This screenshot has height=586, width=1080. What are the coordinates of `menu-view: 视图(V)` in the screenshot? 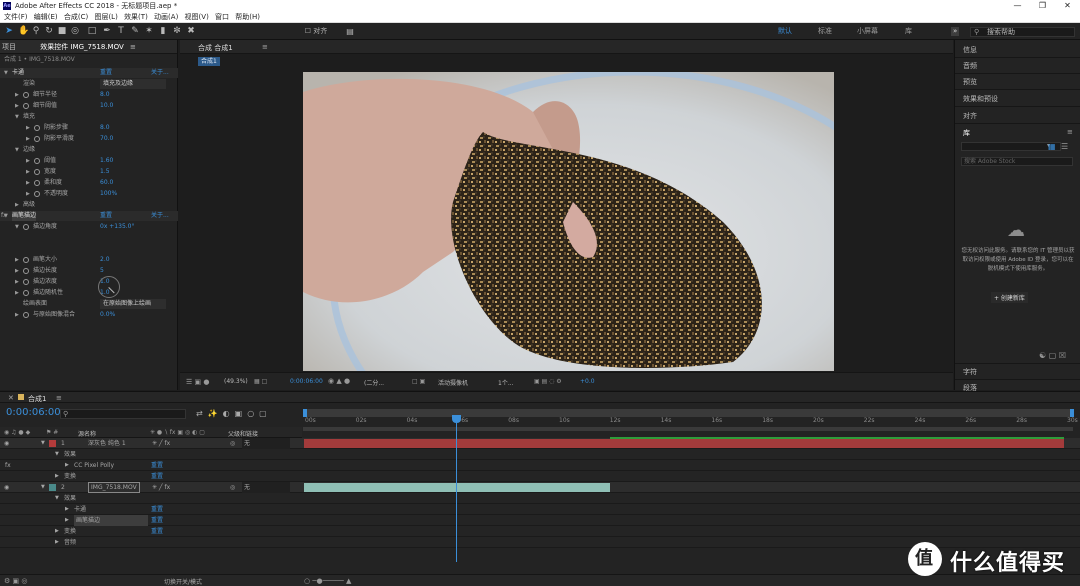 It's located at (197, 17).